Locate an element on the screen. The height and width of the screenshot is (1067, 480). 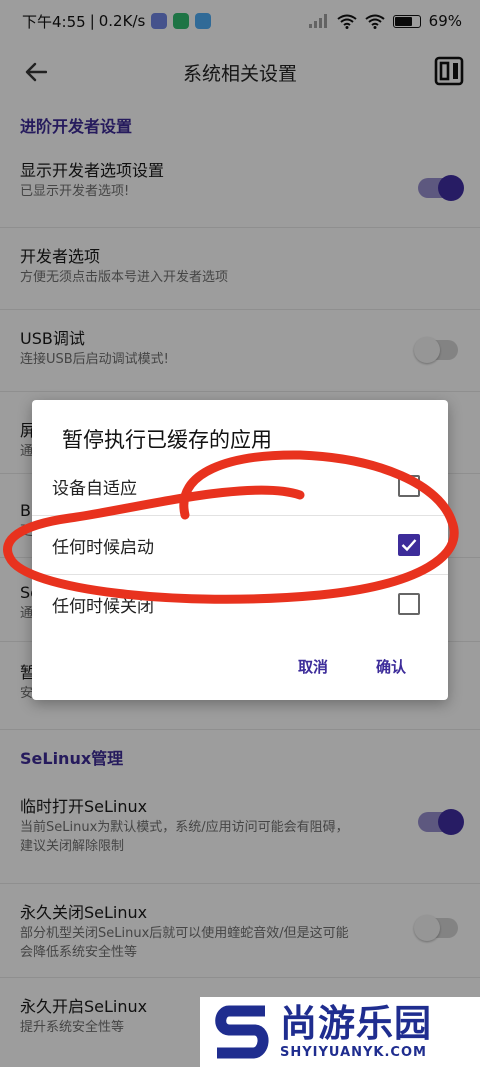
watermark-brand-cn: 尚游乐园 is located at coordinates (356, 1023).